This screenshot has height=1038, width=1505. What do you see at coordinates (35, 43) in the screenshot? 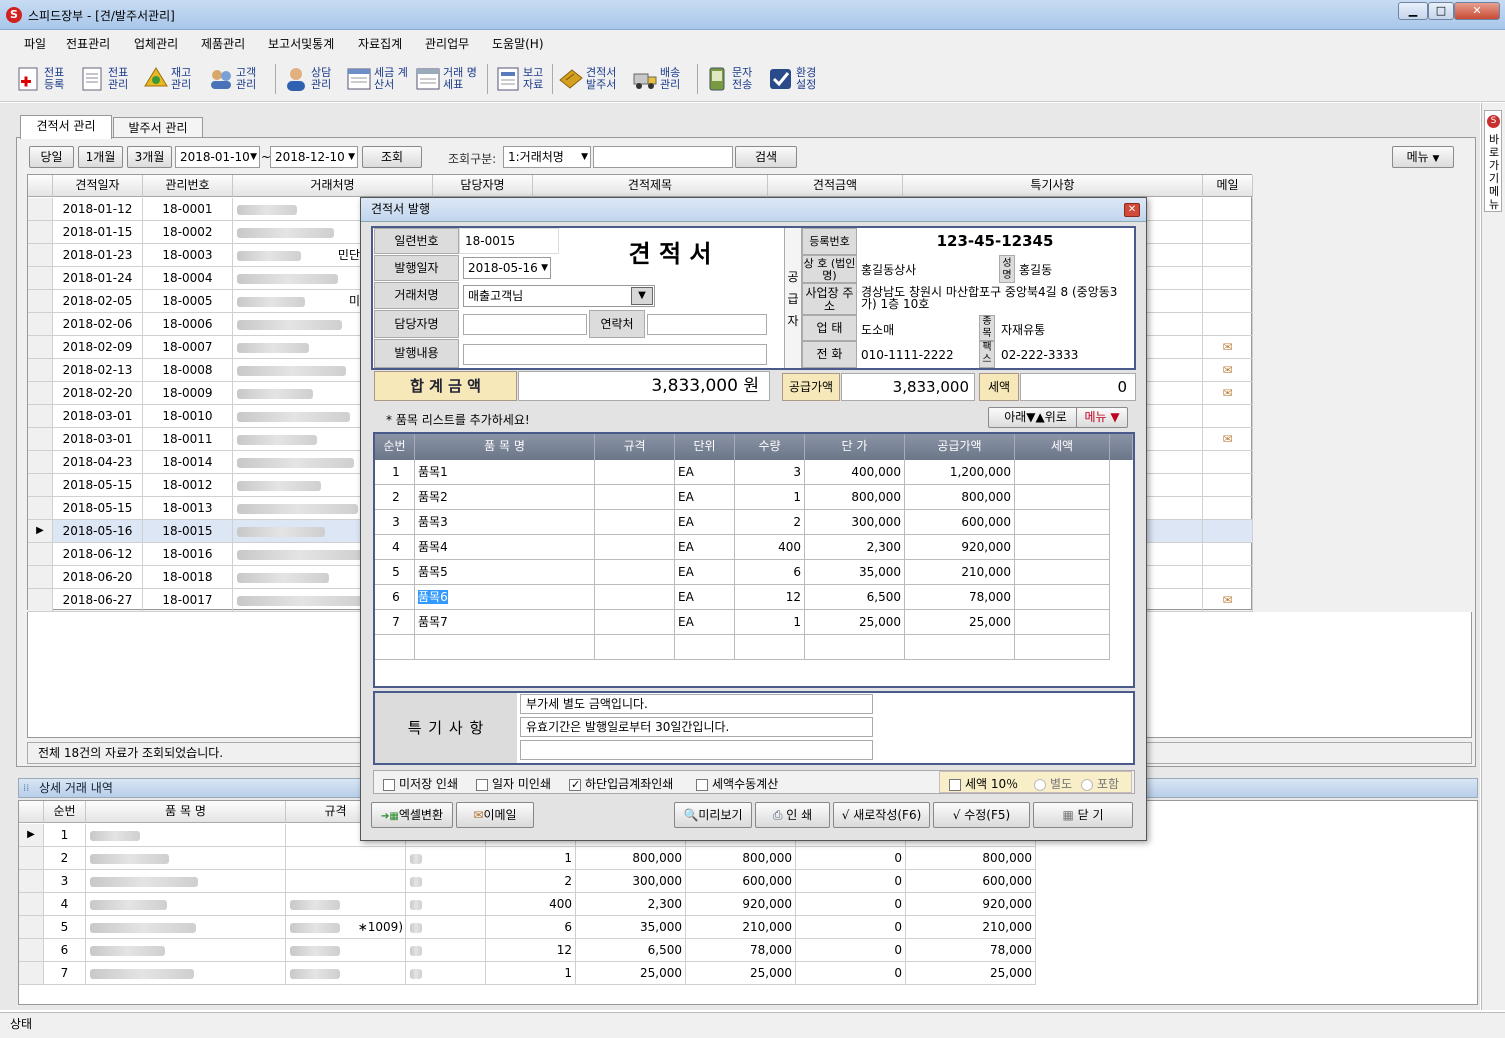
I see `menu-file: 파일` at bounding box center [35, 43].